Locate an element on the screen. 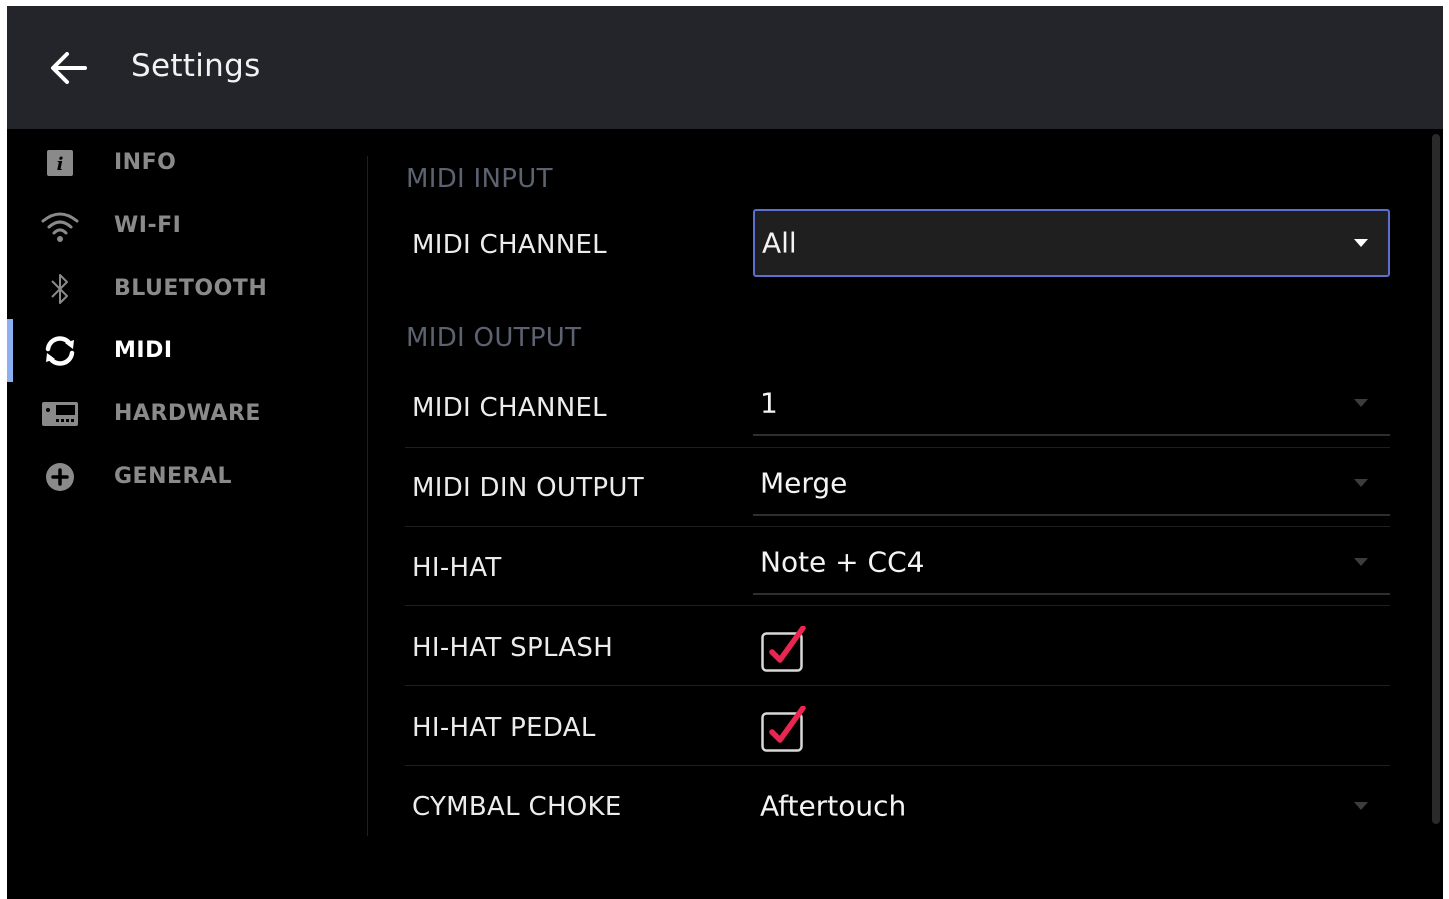  select-value: 1 is located at coordinates (769, 403).